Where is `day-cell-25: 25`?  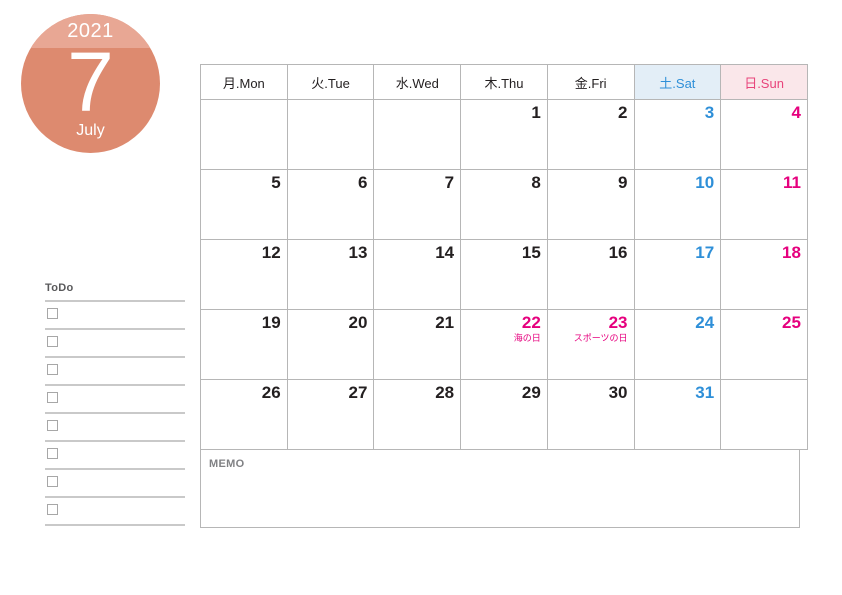 day-cell-25: 25 is located at coordinates (764, 344).